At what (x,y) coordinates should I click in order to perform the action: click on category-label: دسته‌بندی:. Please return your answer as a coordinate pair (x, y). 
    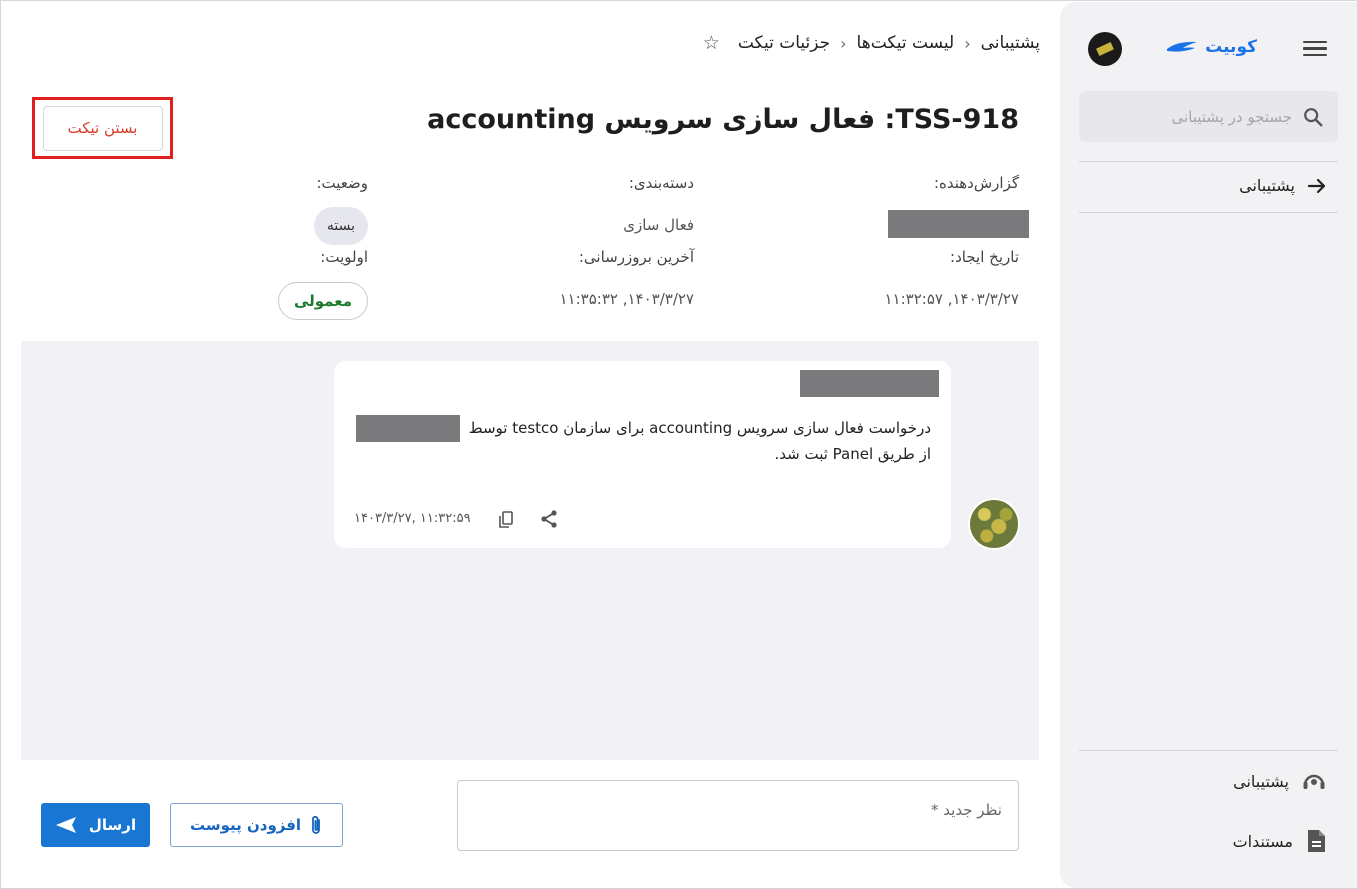
    Looking at the image, I should click on (661, 183).